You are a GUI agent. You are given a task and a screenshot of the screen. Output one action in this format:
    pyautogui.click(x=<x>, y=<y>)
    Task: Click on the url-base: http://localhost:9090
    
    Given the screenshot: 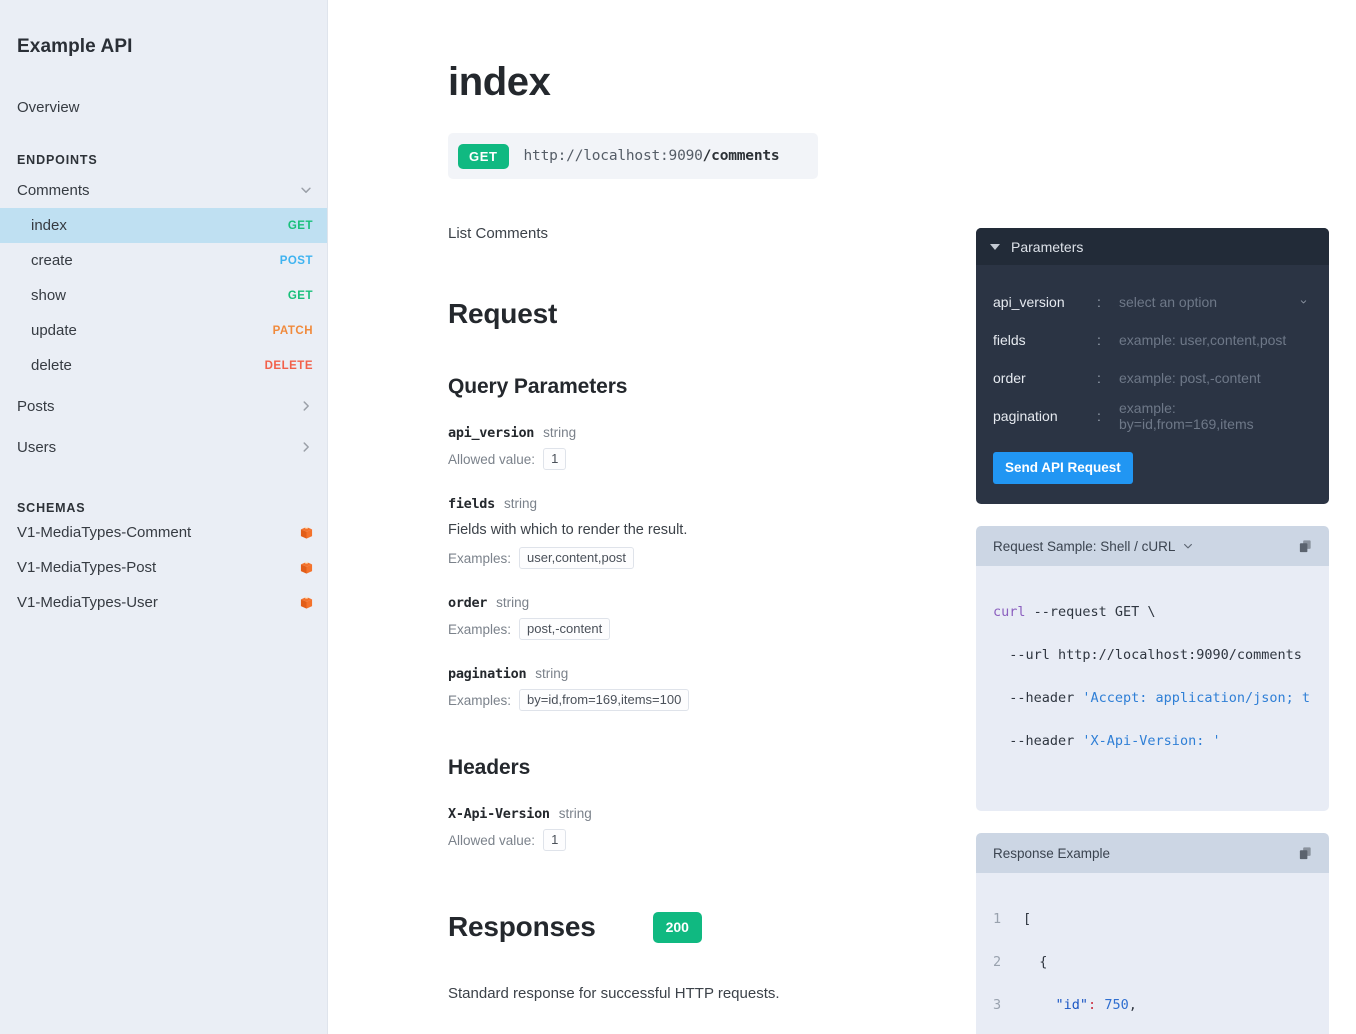 What is the action you would take?
    pyautogui.click(x=613, y=156)
    